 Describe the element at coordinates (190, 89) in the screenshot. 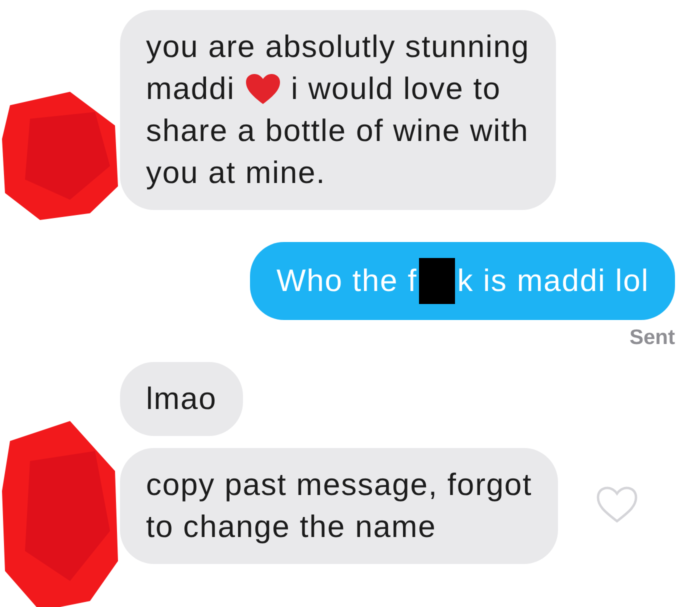

I see `message-text: maddi` at that location.